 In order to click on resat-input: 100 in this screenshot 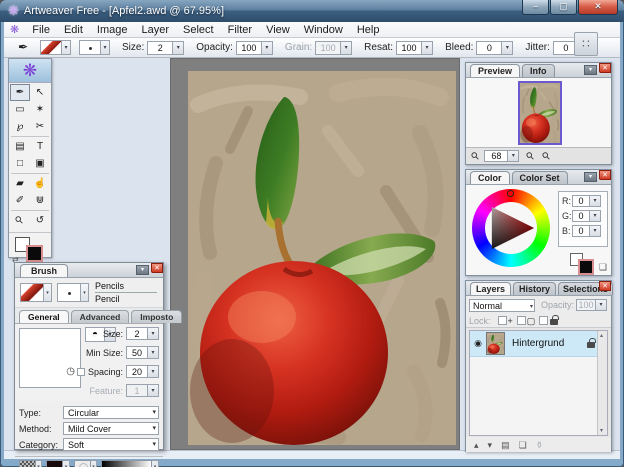, I will do `click(409, 47)`.